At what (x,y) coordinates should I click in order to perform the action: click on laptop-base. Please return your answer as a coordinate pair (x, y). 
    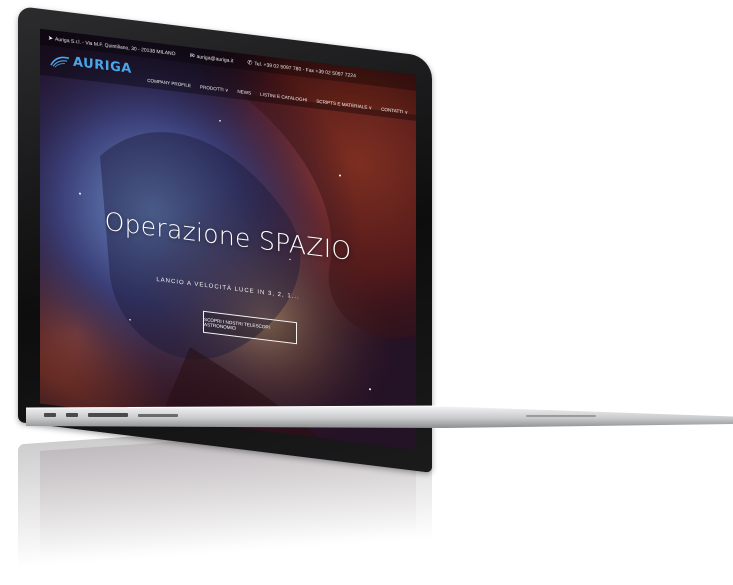
    Looking at the image, I should click on (379, 417).